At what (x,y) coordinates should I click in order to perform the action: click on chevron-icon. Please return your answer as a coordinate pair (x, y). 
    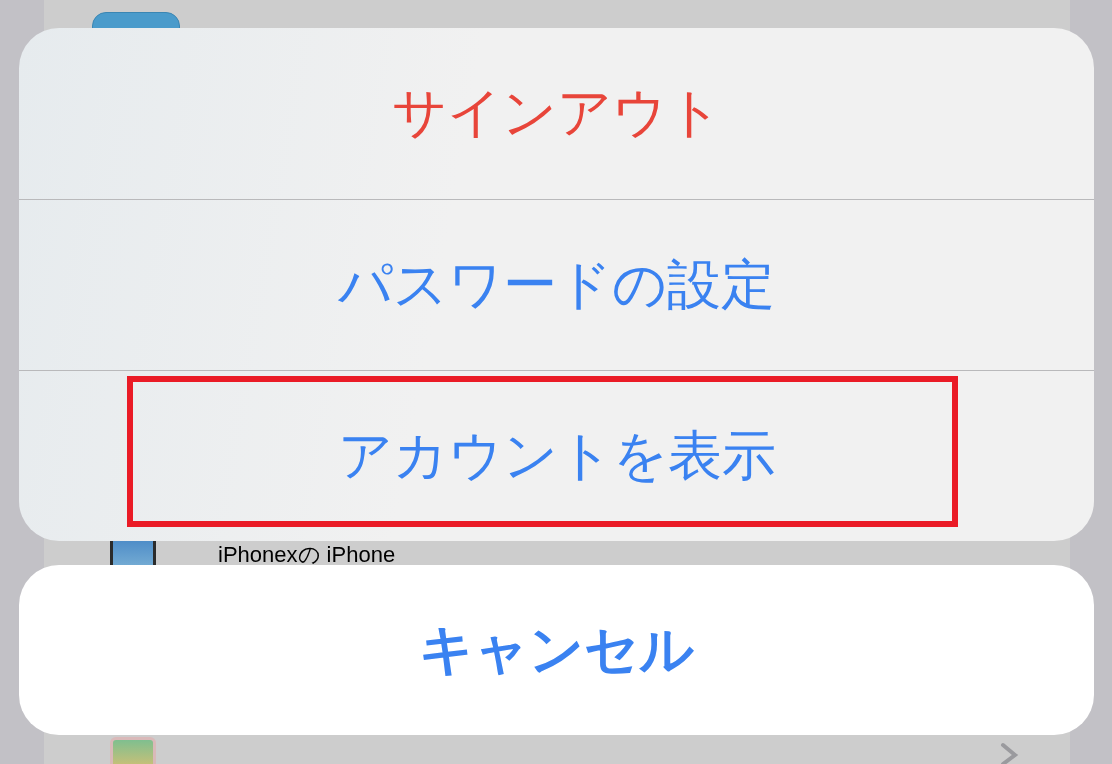
    Looking at the image, I should click on (1010, 753).